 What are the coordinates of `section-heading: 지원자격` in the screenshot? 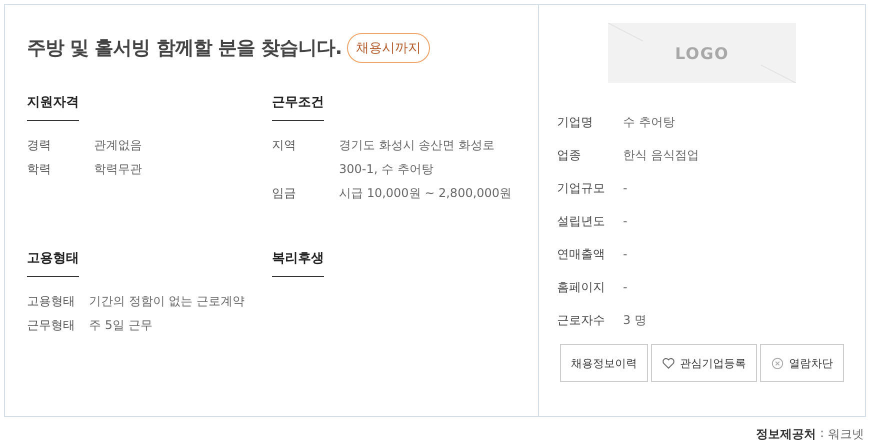 It's located at (53, 107).